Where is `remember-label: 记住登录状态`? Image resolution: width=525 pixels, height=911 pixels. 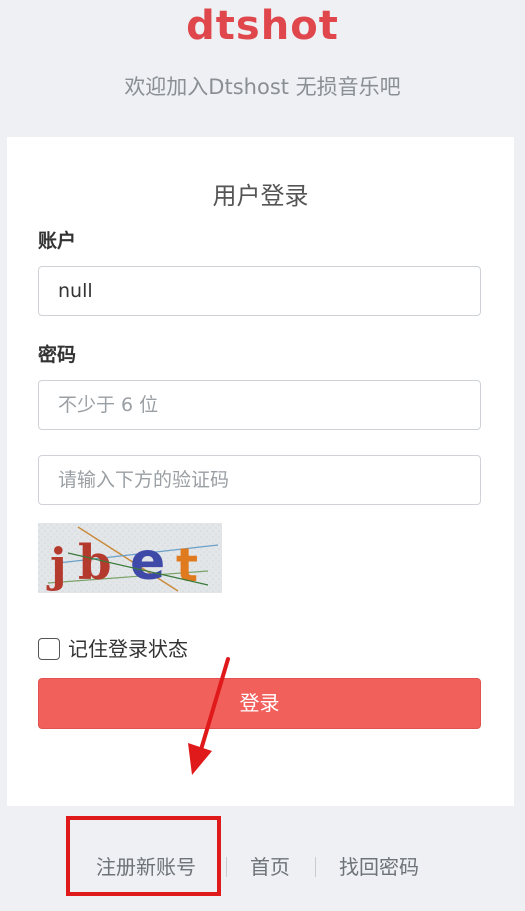 remember-label: 记住登录状态 is located at coordinates (128, 649).